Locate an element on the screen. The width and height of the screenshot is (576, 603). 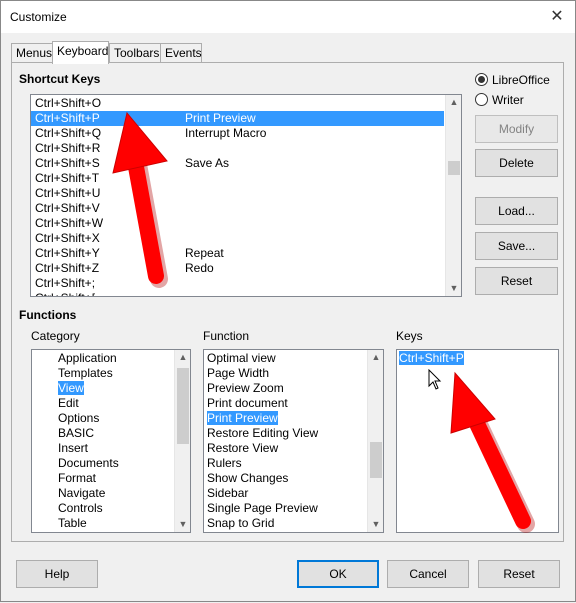
function-item-label: Sidebar is located at coordinates (228, 493).